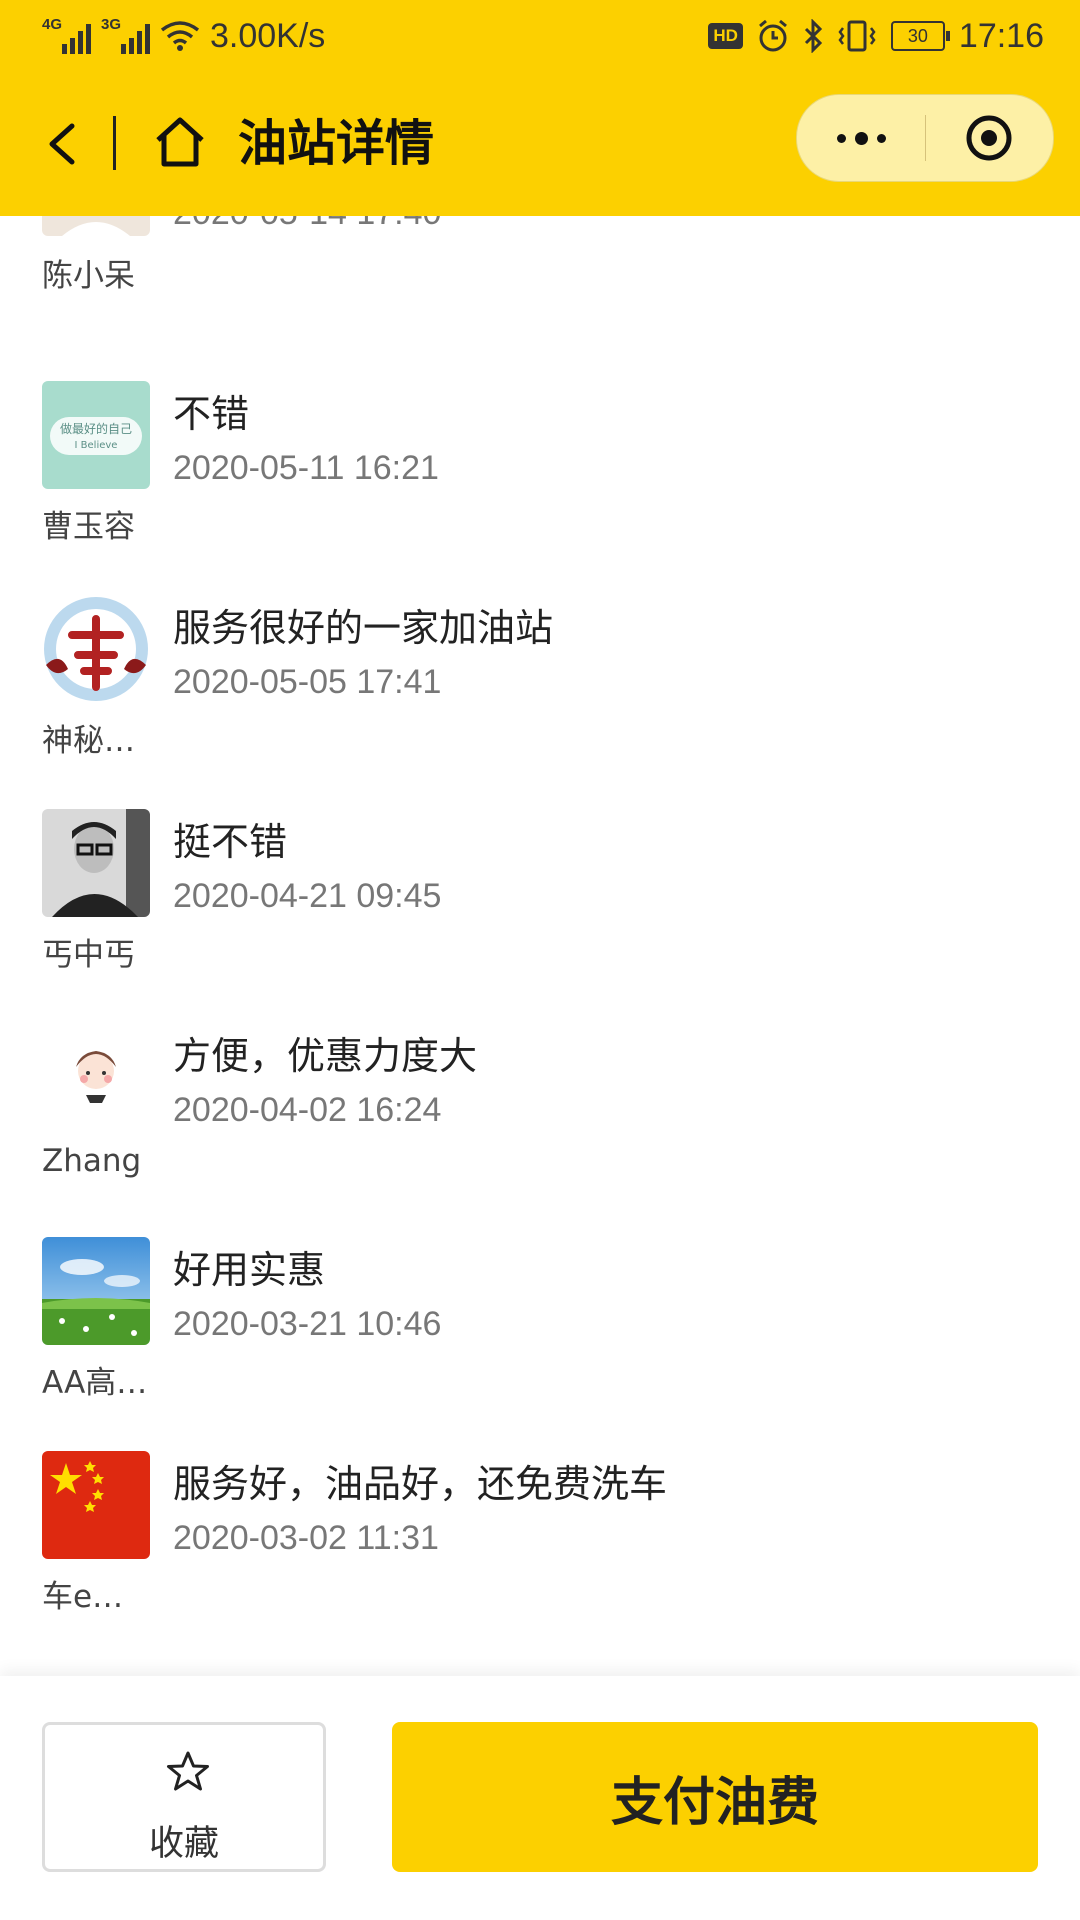 Image resolution: width=1080 pixels, height=1920 pixels. What do you see at coordinates (307, 896) in the screenshot?
I see `review-time: 2020-04-21 09:45` at bounding box center [307, 896].